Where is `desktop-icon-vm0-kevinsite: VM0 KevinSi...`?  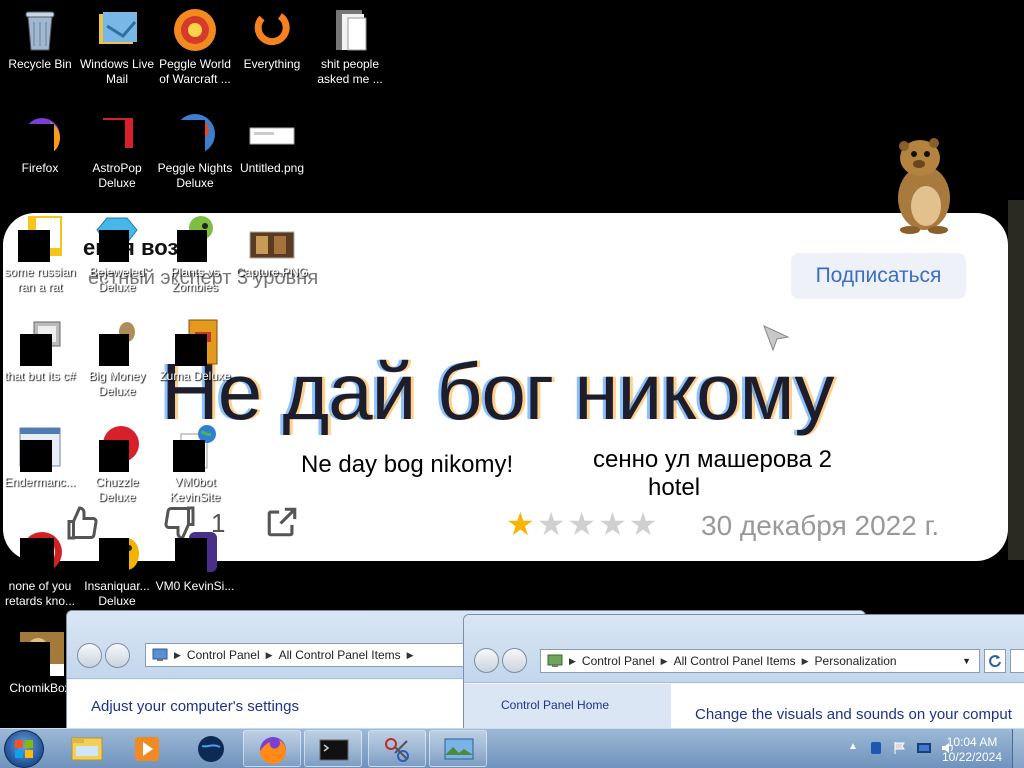 desktop-icon-vm0-kevinsite: VM0 KevinSi... is located at coordinates (195, 561).